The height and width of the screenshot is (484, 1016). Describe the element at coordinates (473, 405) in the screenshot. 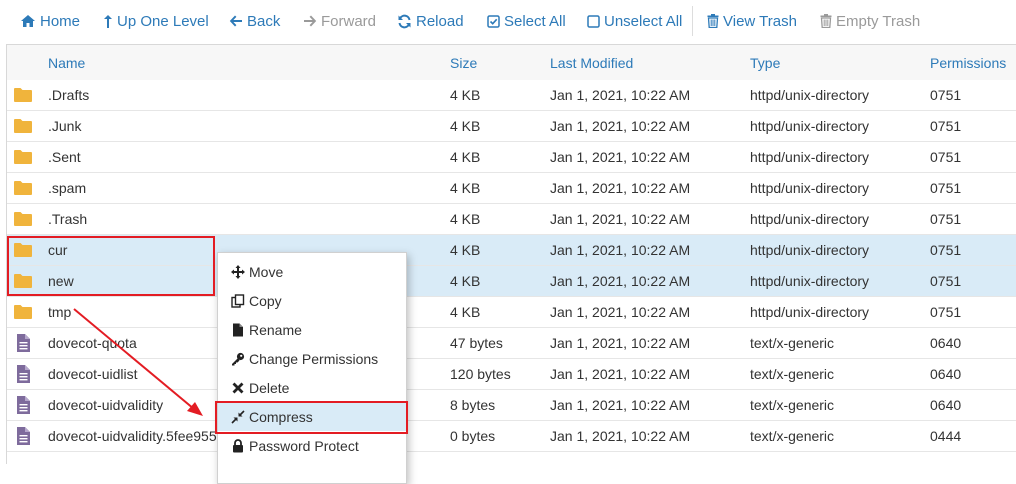

I see `file-size: 8 bytes` at that location.